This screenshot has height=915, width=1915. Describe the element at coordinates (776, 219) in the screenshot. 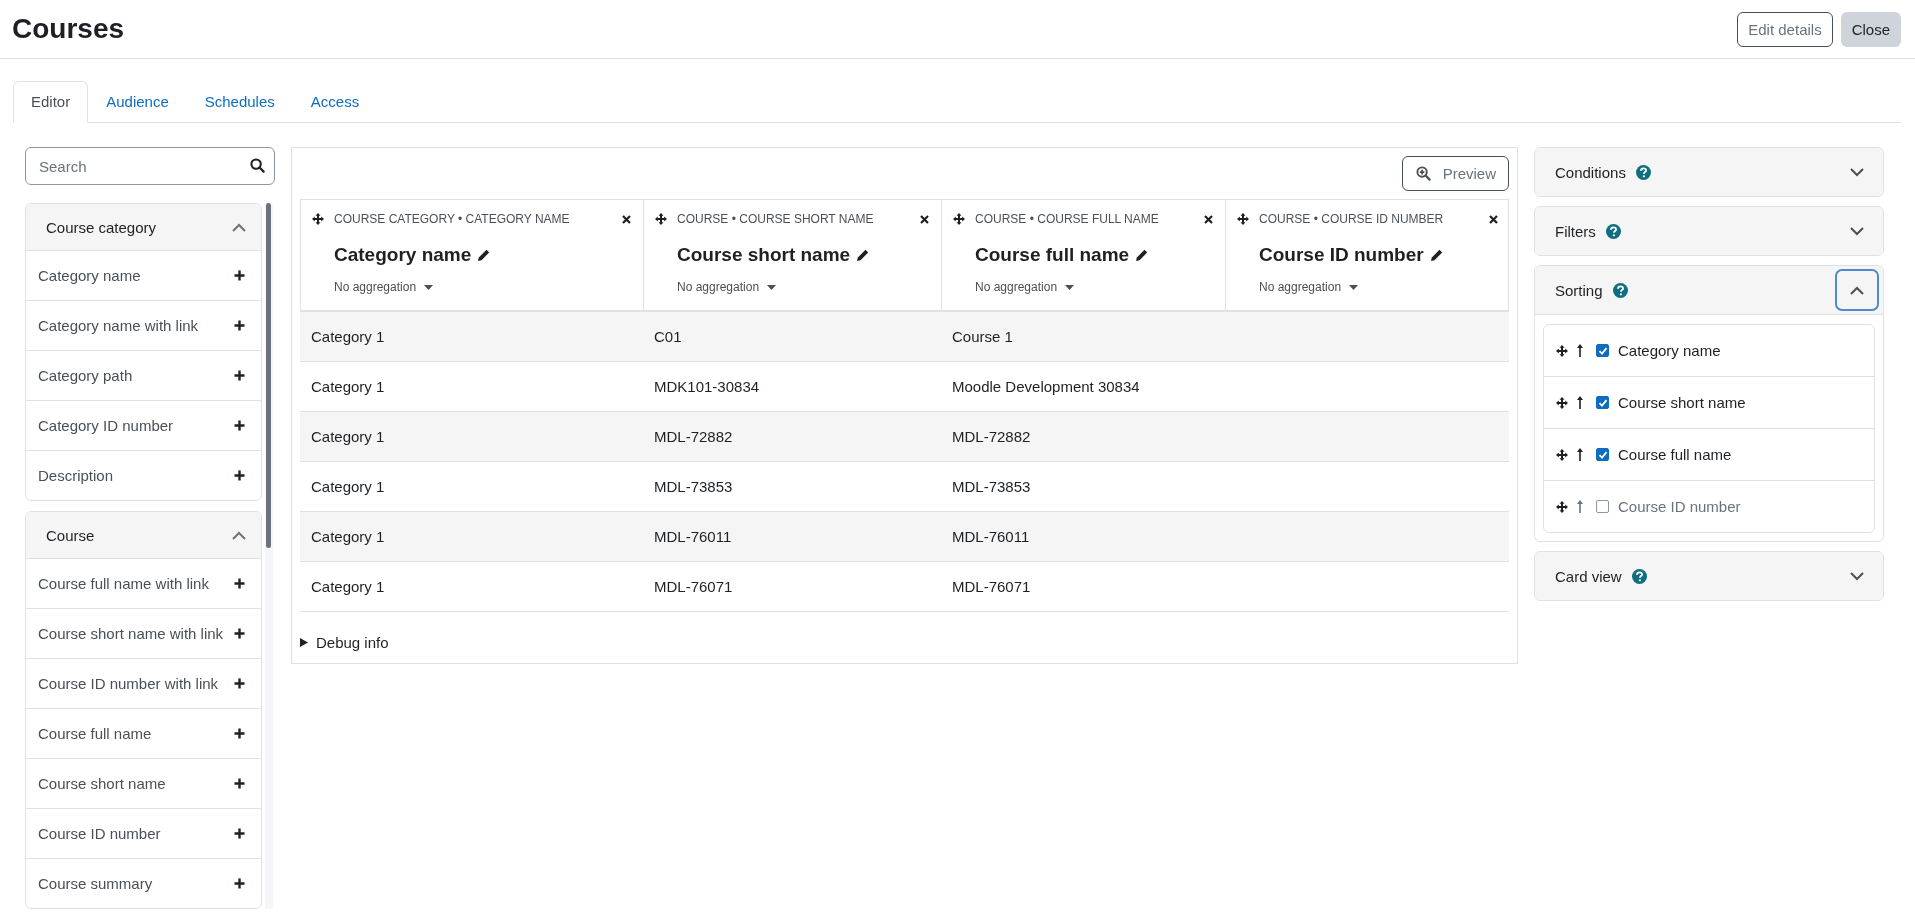

I see `column-source: COURSE • COURSE SHORT NAME` at that location.